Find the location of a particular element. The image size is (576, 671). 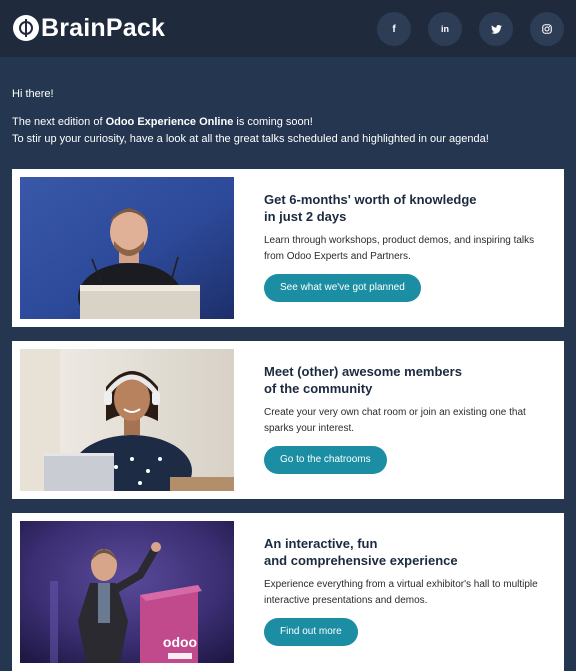

linkedin-icon: in is located at coordinates (445, 29).